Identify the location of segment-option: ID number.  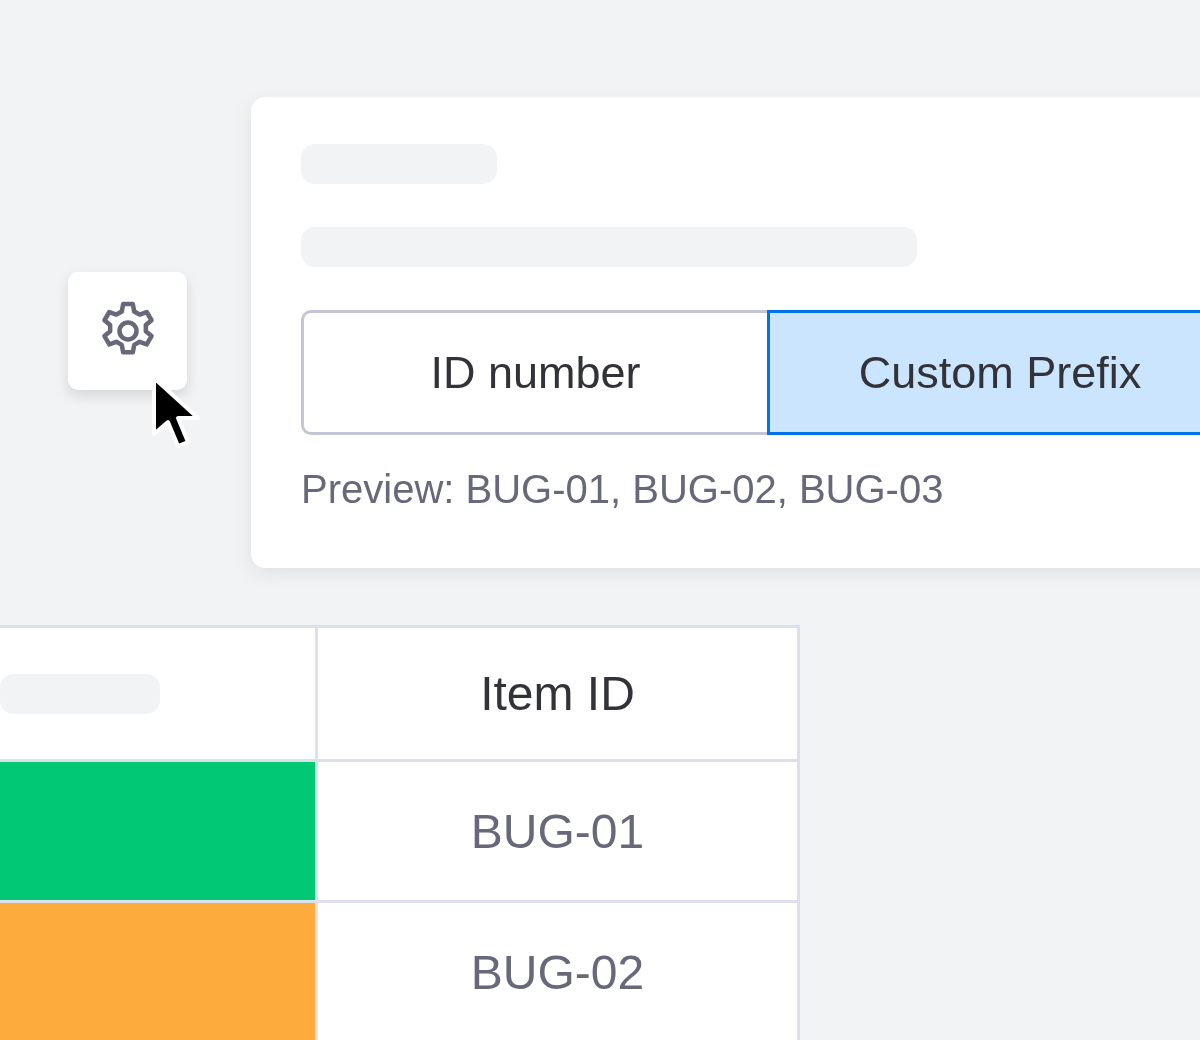
(534, 372).